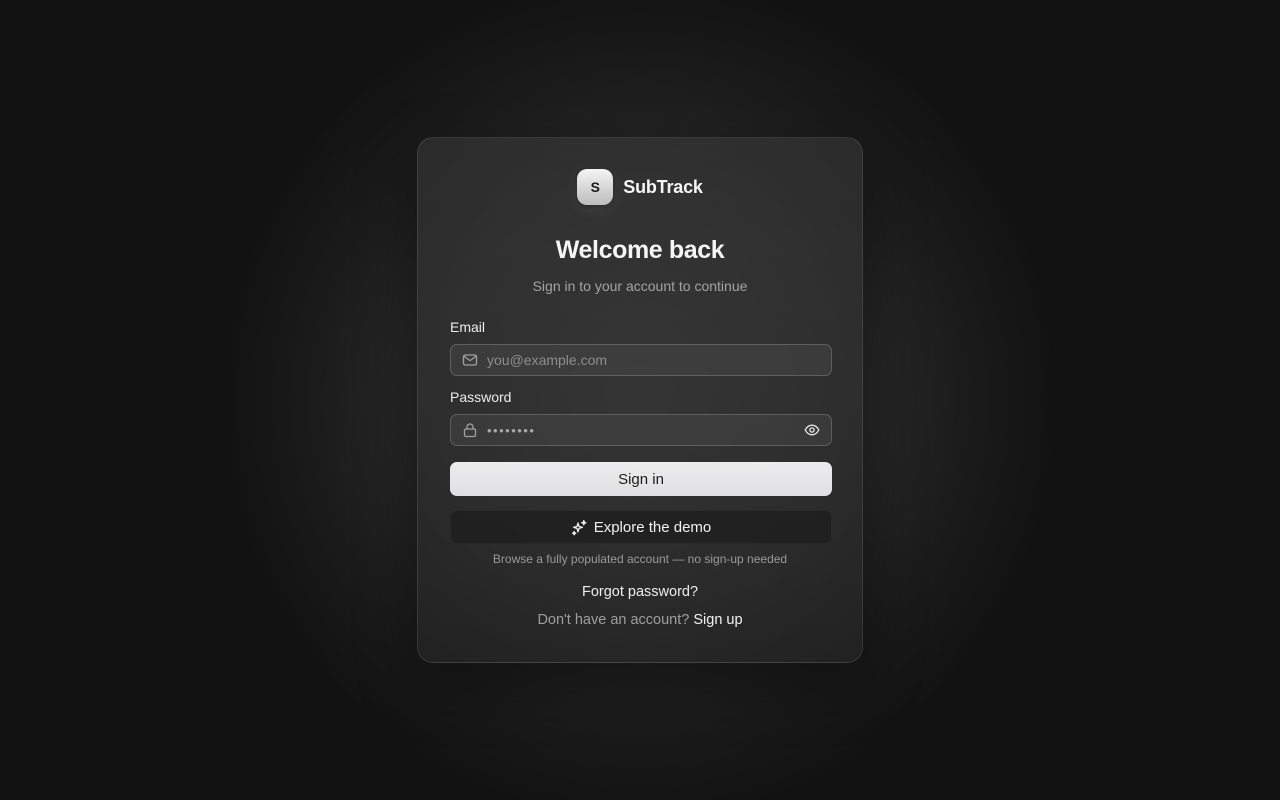 The image size is (1280, 800). What do you see at coordinates (481, 397) in the screenshot?
I see `password-label: Password` at bounding box center [481, 397].